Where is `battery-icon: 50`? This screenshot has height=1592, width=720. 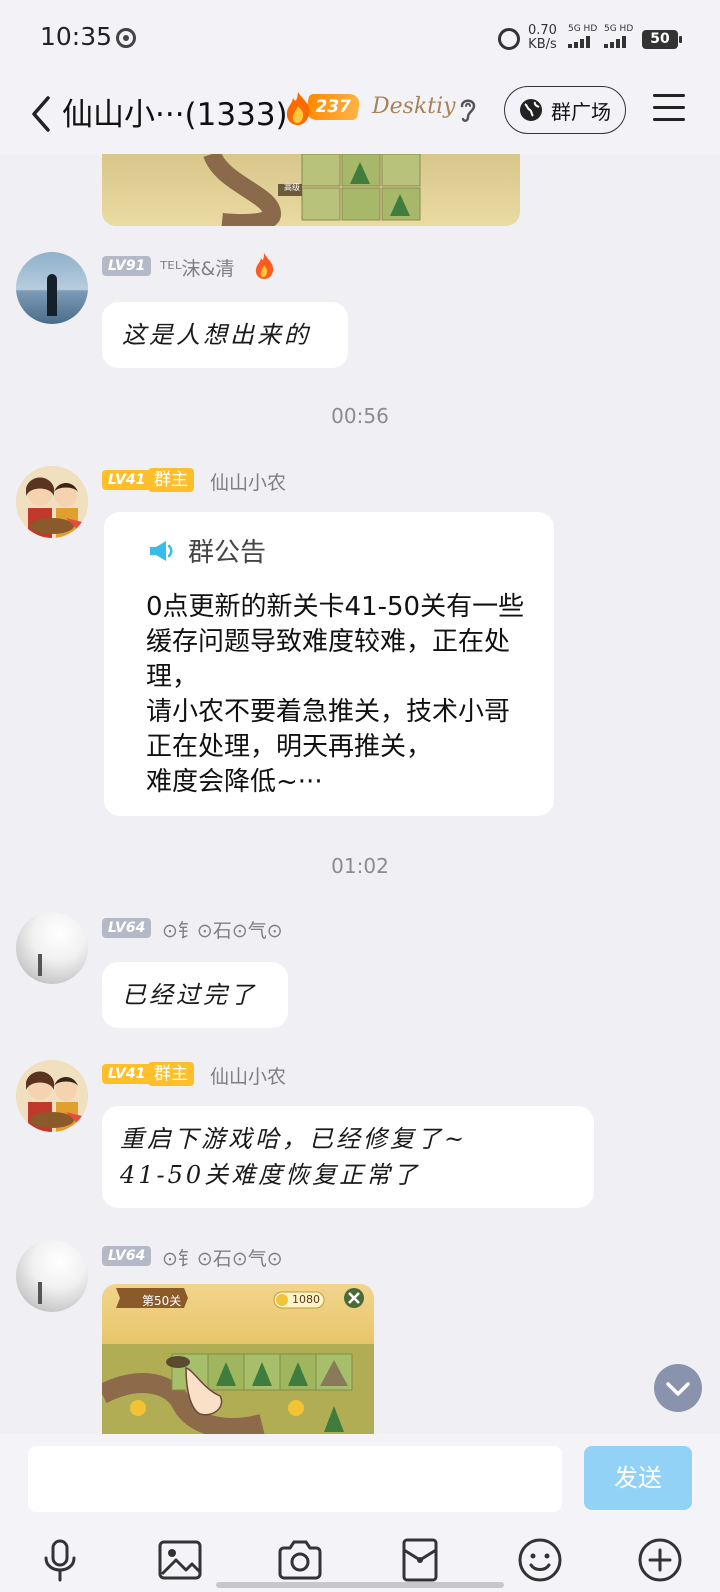
battery-icon: 50 is located at coordinates (662, 39).